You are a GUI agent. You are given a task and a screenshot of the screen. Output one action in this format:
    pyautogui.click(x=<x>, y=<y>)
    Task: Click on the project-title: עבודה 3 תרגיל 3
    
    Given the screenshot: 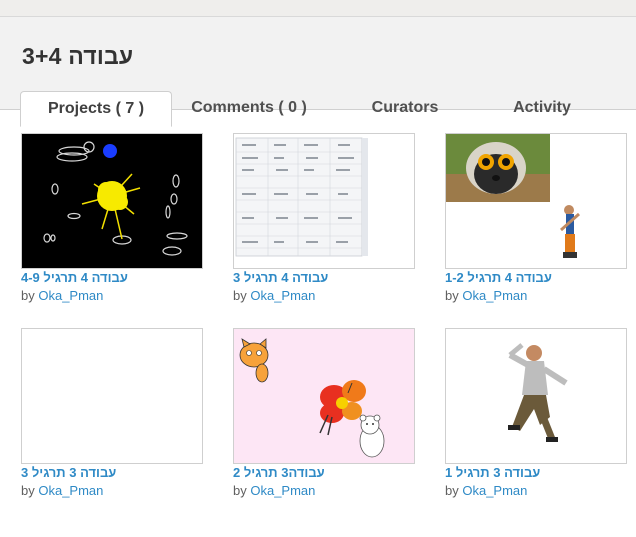 What is the action you would take?
    pyautogui.click(x=113, y=472)
    